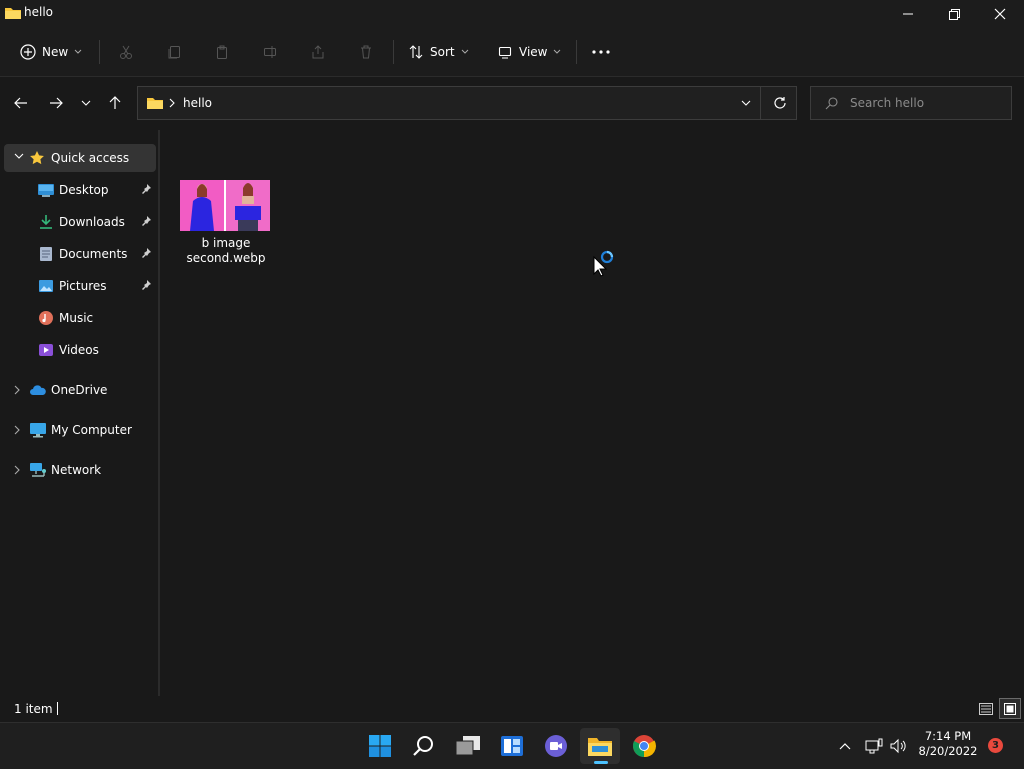 The width and height of the screenshot is (1024, 769). I want to click on sidebar-item-downloads: Downloads, so click(80, 222).